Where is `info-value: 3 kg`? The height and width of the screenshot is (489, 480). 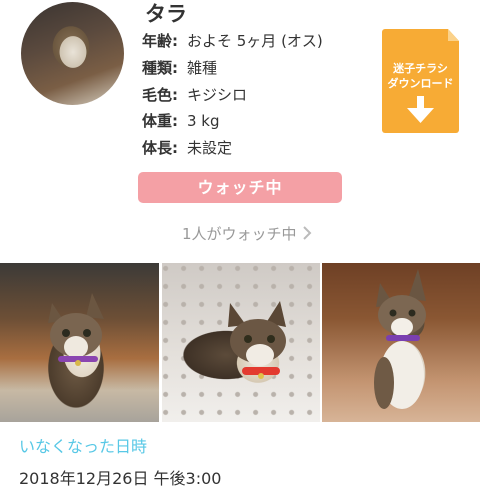 info-value: 3 kg is located at coordinates (203, 121).